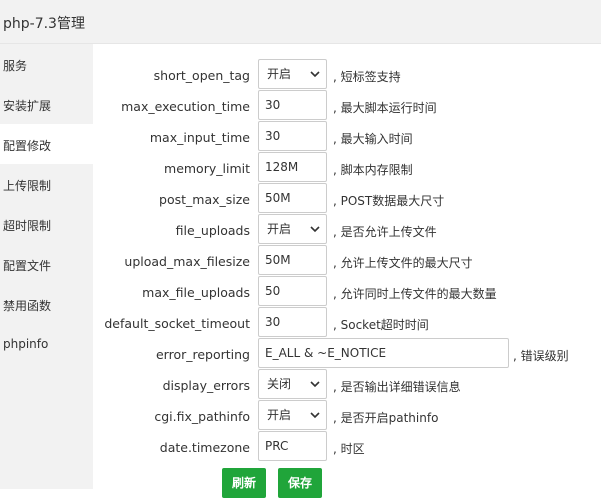 The image size is (601, 498). What do you see at coordinates (385, 232) in the screenshot?
I see `setting-desc: , 是否允许上传文件` at bounding box center [385, 232].